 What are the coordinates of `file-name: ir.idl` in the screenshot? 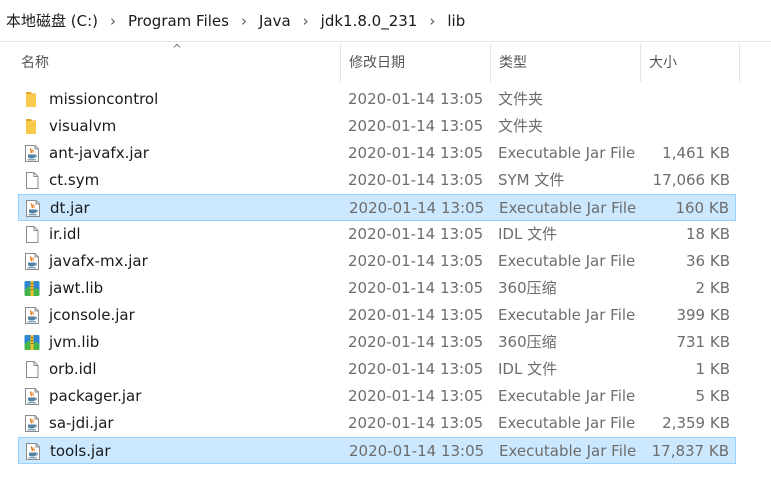 It's located at (65, 234).